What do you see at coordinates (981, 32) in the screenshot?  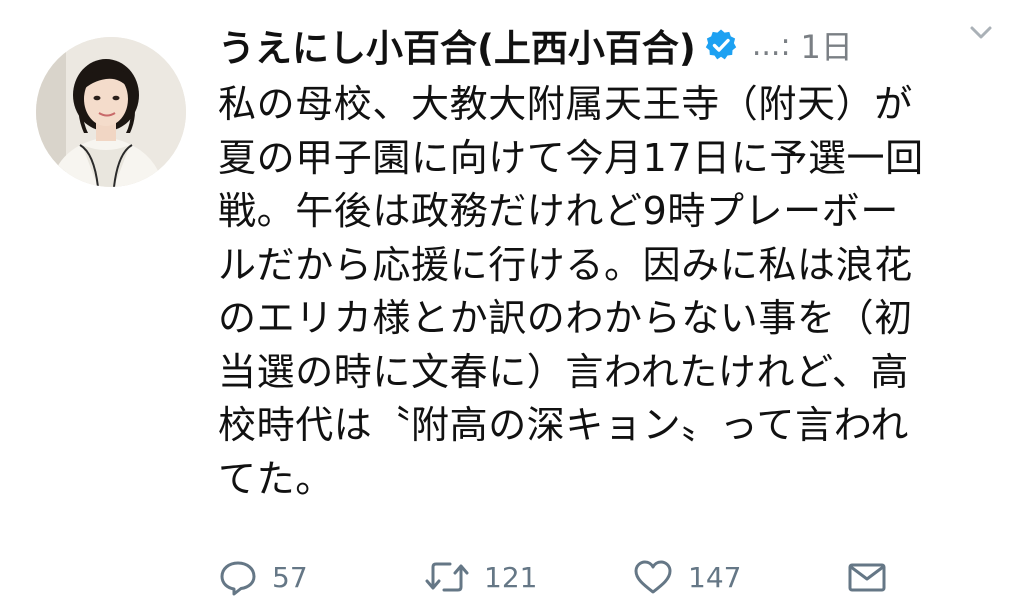 I see `chevron-down-icon` at bounding box center [981, 32].